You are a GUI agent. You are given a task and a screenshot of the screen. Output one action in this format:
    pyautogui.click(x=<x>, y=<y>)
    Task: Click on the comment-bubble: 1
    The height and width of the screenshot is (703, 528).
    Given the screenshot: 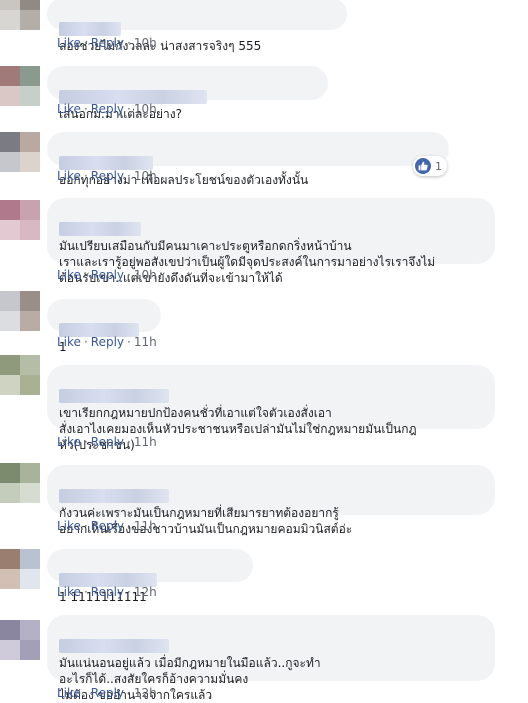 What is the action you would take?
    pyautogui.click(x=104, y=326)
    